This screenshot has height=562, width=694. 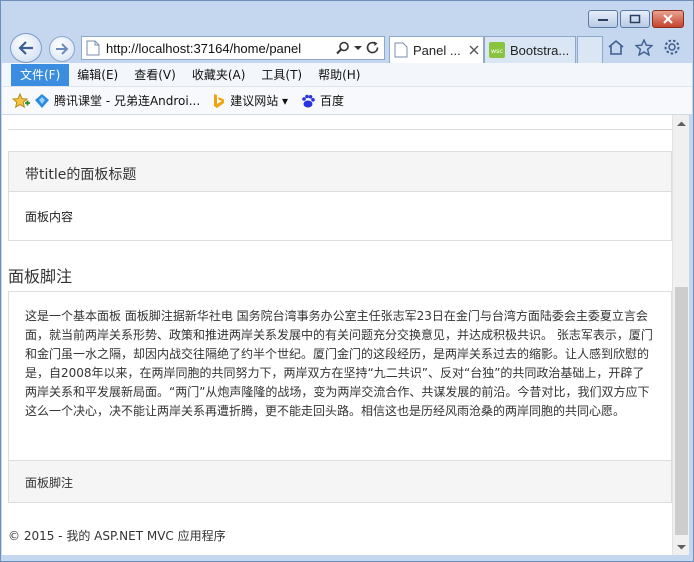 I want to click on scroll-down-button, so click(x=681, y=546).